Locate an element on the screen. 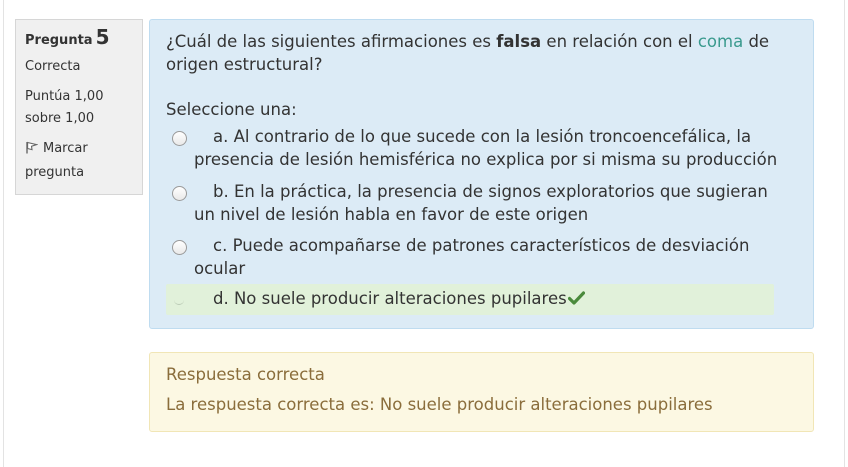 The image size is (848, 467). grade-line-1: Puntúa 1,00 is located at coordinates (64, 96).